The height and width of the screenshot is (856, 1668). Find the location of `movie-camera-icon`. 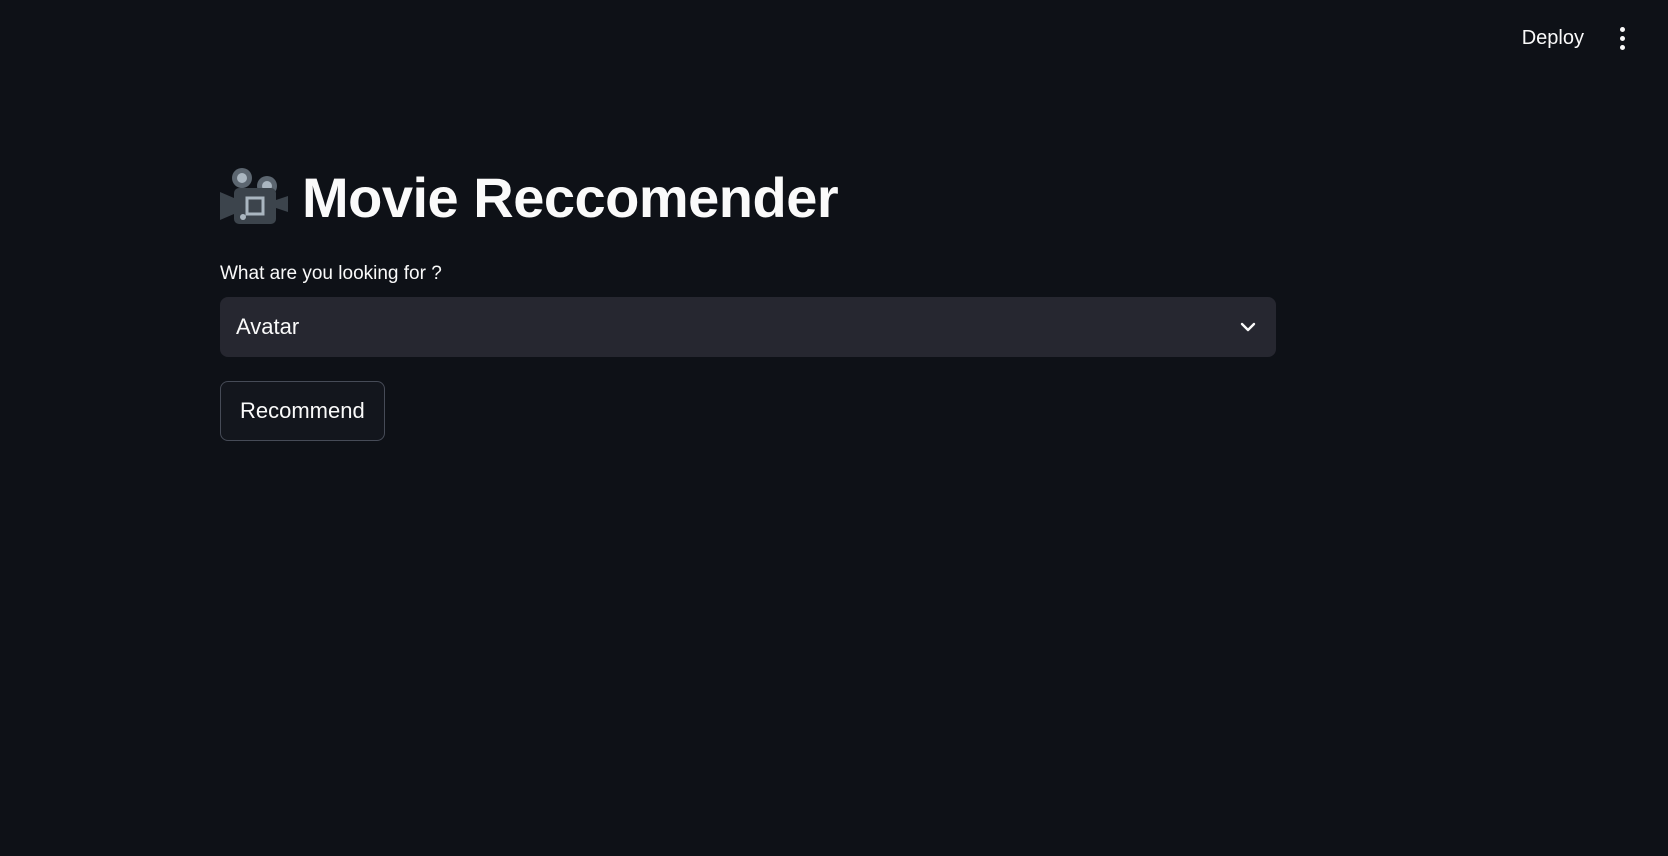

movie-camera-icon is located at coordinates (254, 196).